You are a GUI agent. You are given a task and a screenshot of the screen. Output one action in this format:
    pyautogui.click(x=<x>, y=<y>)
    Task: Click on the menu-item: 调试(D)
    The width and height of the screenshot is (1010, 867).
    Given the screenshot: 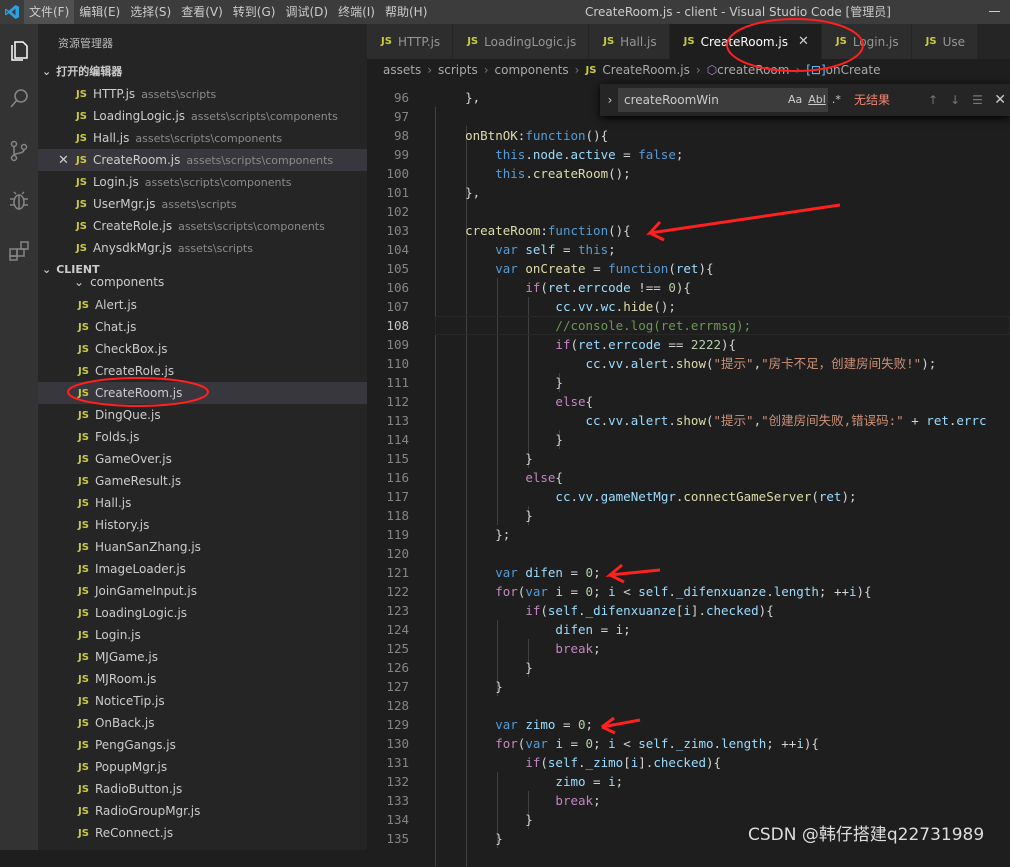 What is the action you would take?
    pyautogui.click(x=306, y=12)
    